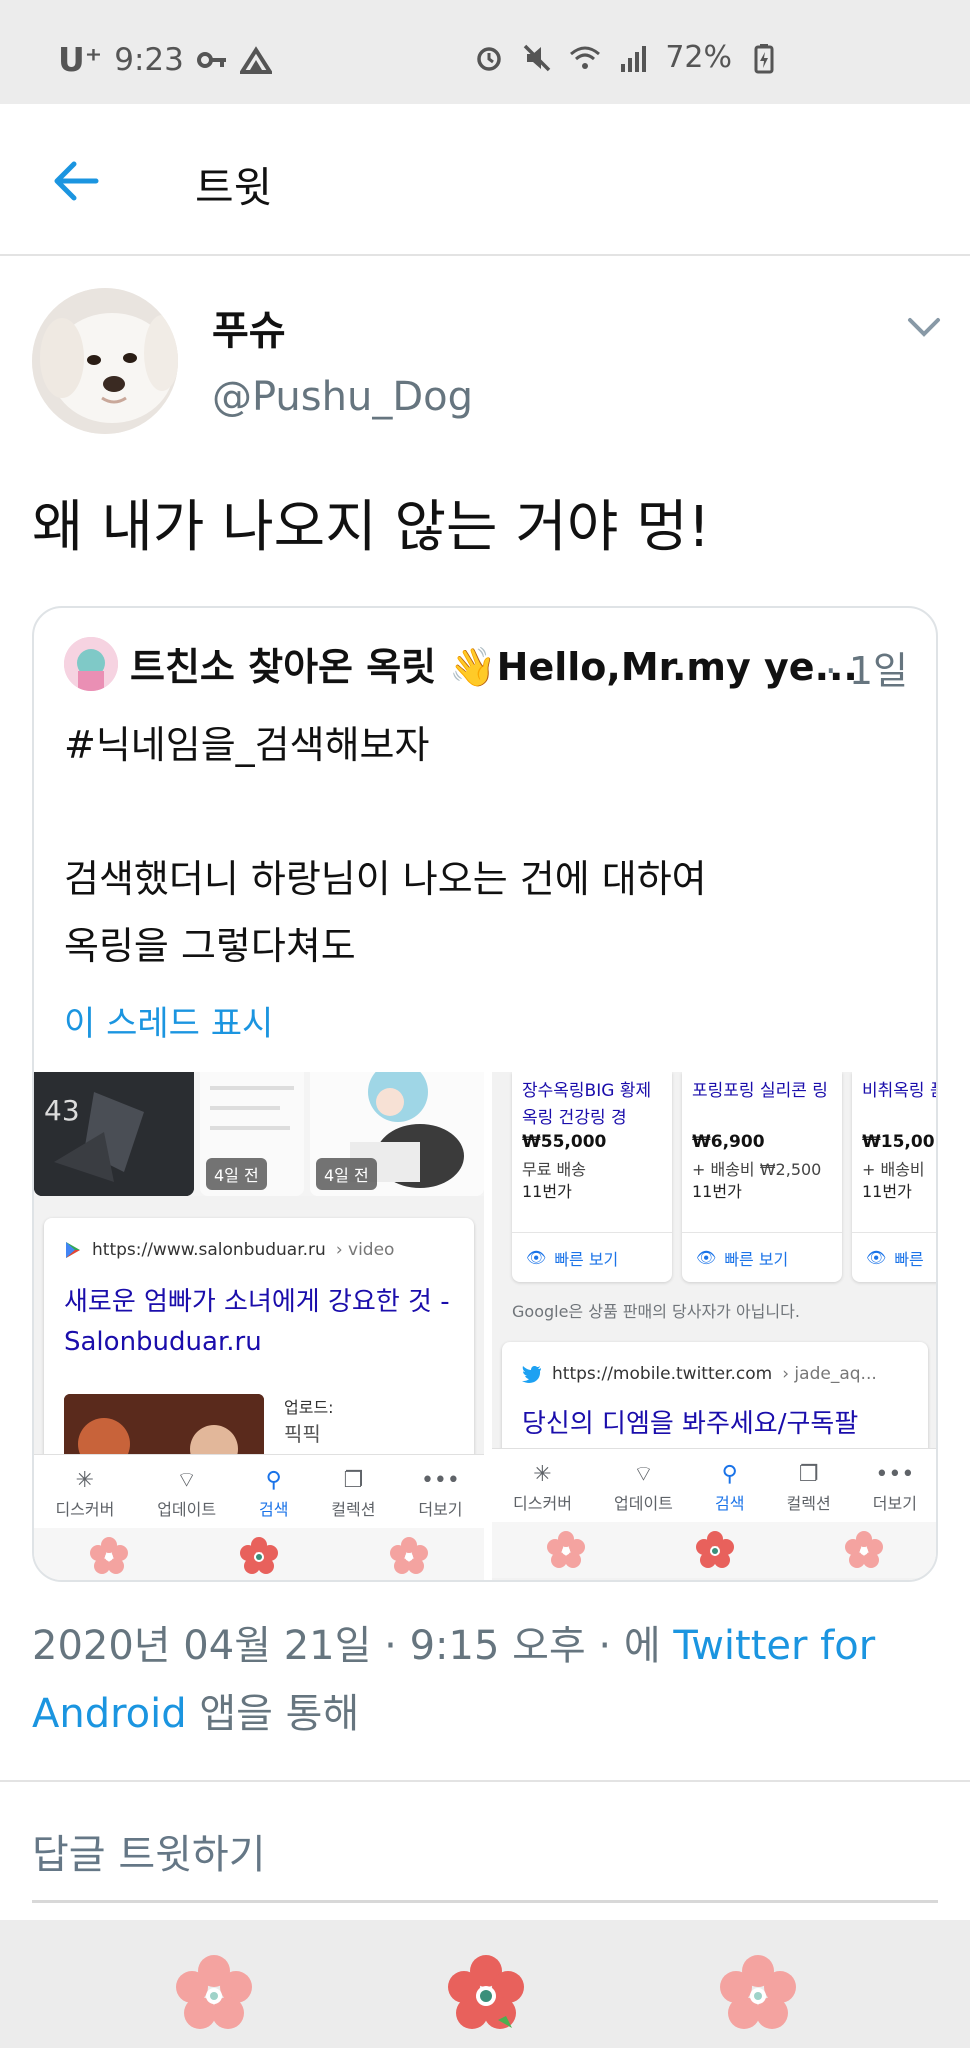  I want to click on twitter-bird-icon, so click(531, 1374).